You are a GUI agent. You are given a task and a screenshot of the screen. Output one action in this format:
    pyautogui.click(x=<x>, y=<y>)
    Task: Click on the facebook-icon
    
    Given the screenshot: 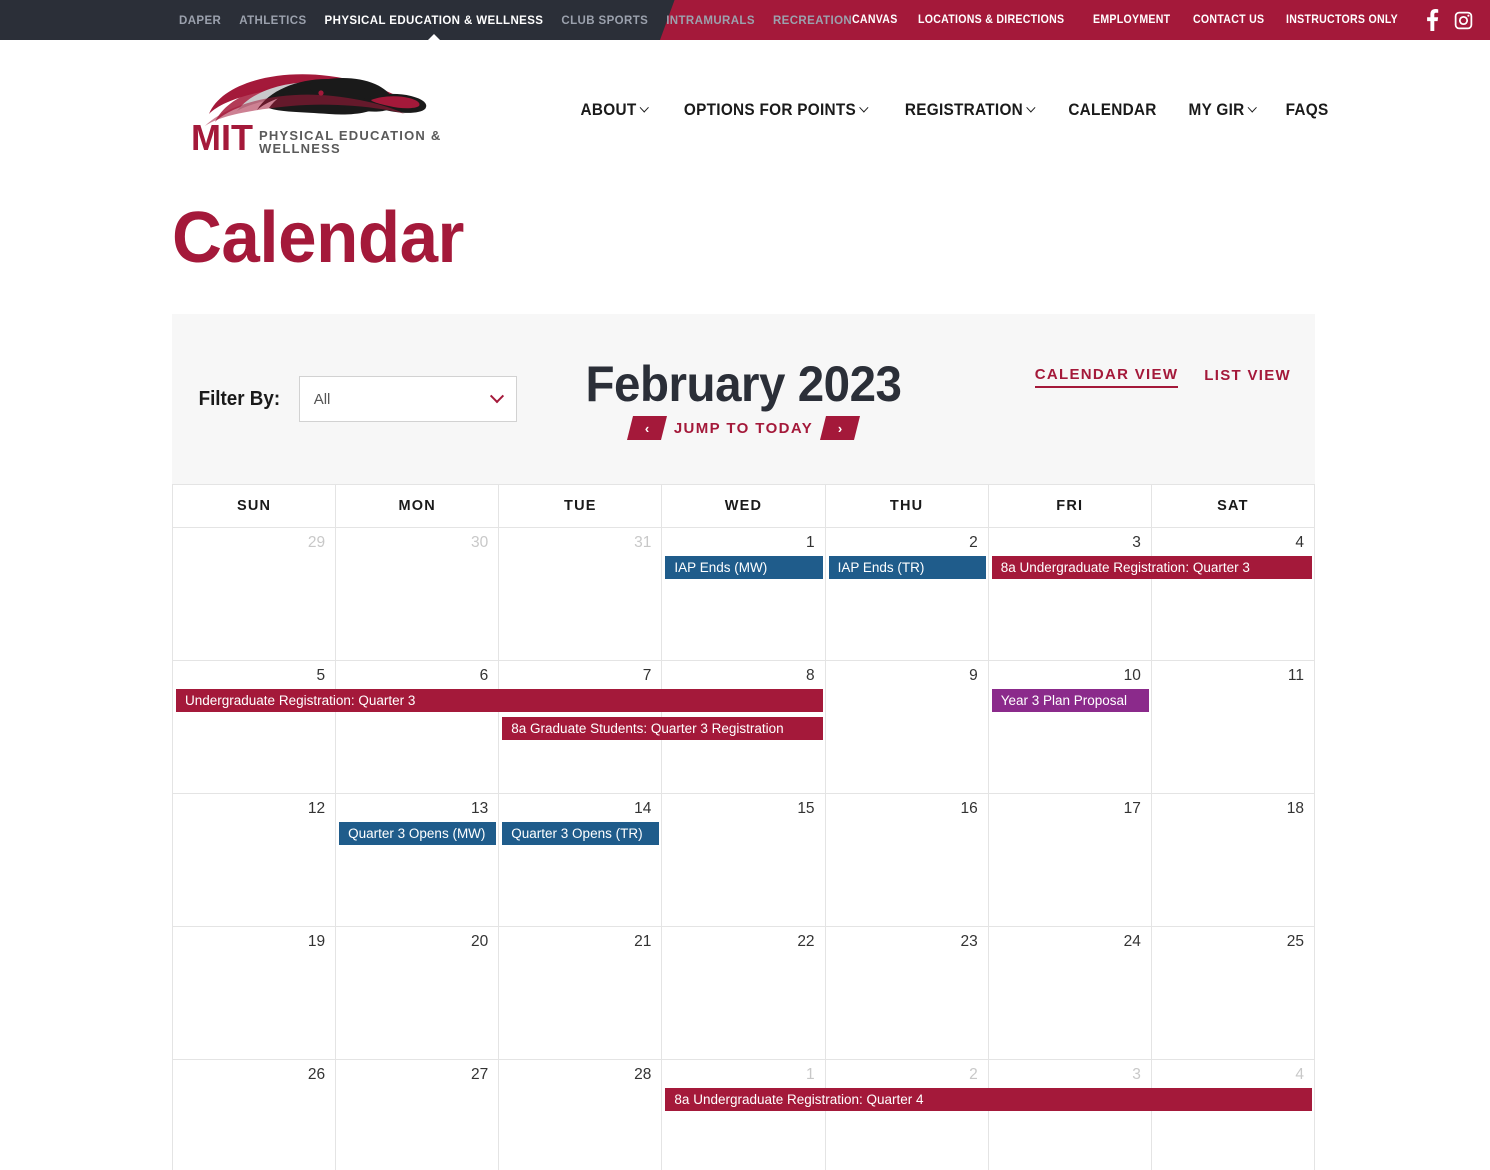 What is the action you would take?
    pyautogui.click(x=1432, y=20)
    